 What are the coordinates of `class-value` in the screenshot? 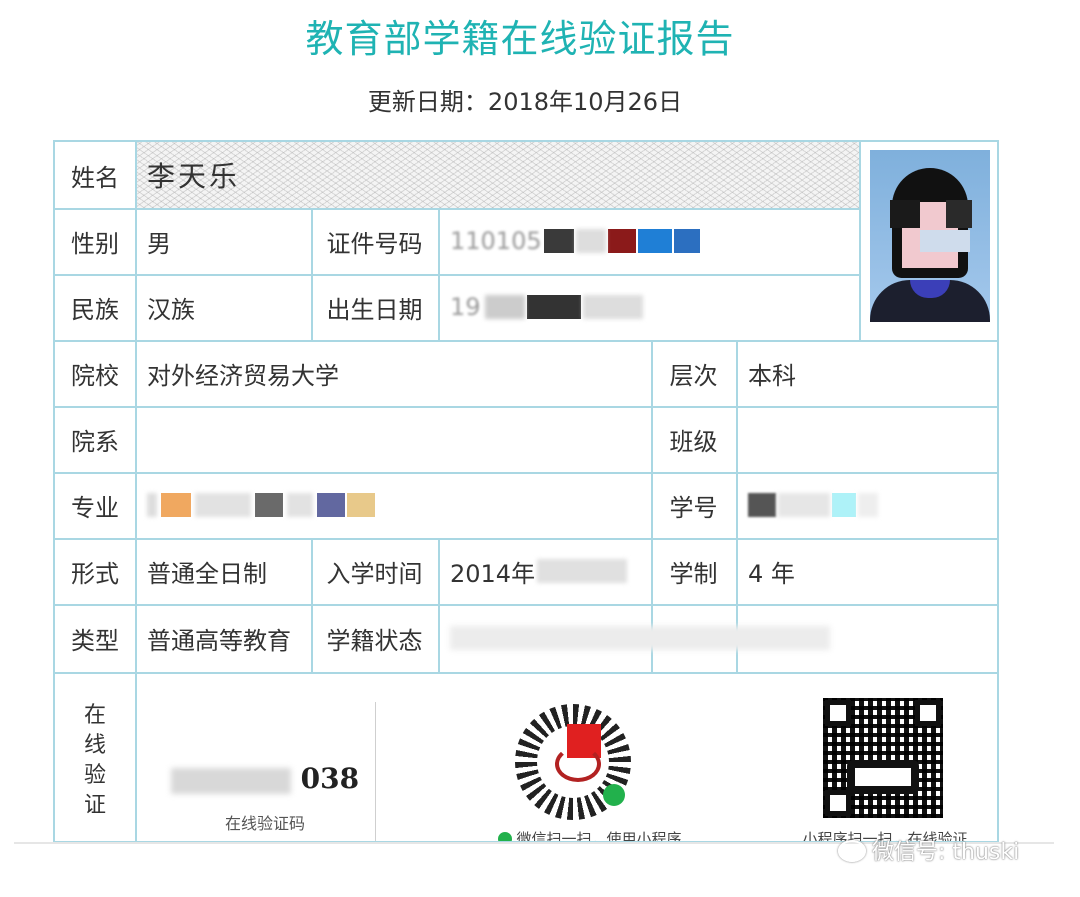 It's located at (866, 439).